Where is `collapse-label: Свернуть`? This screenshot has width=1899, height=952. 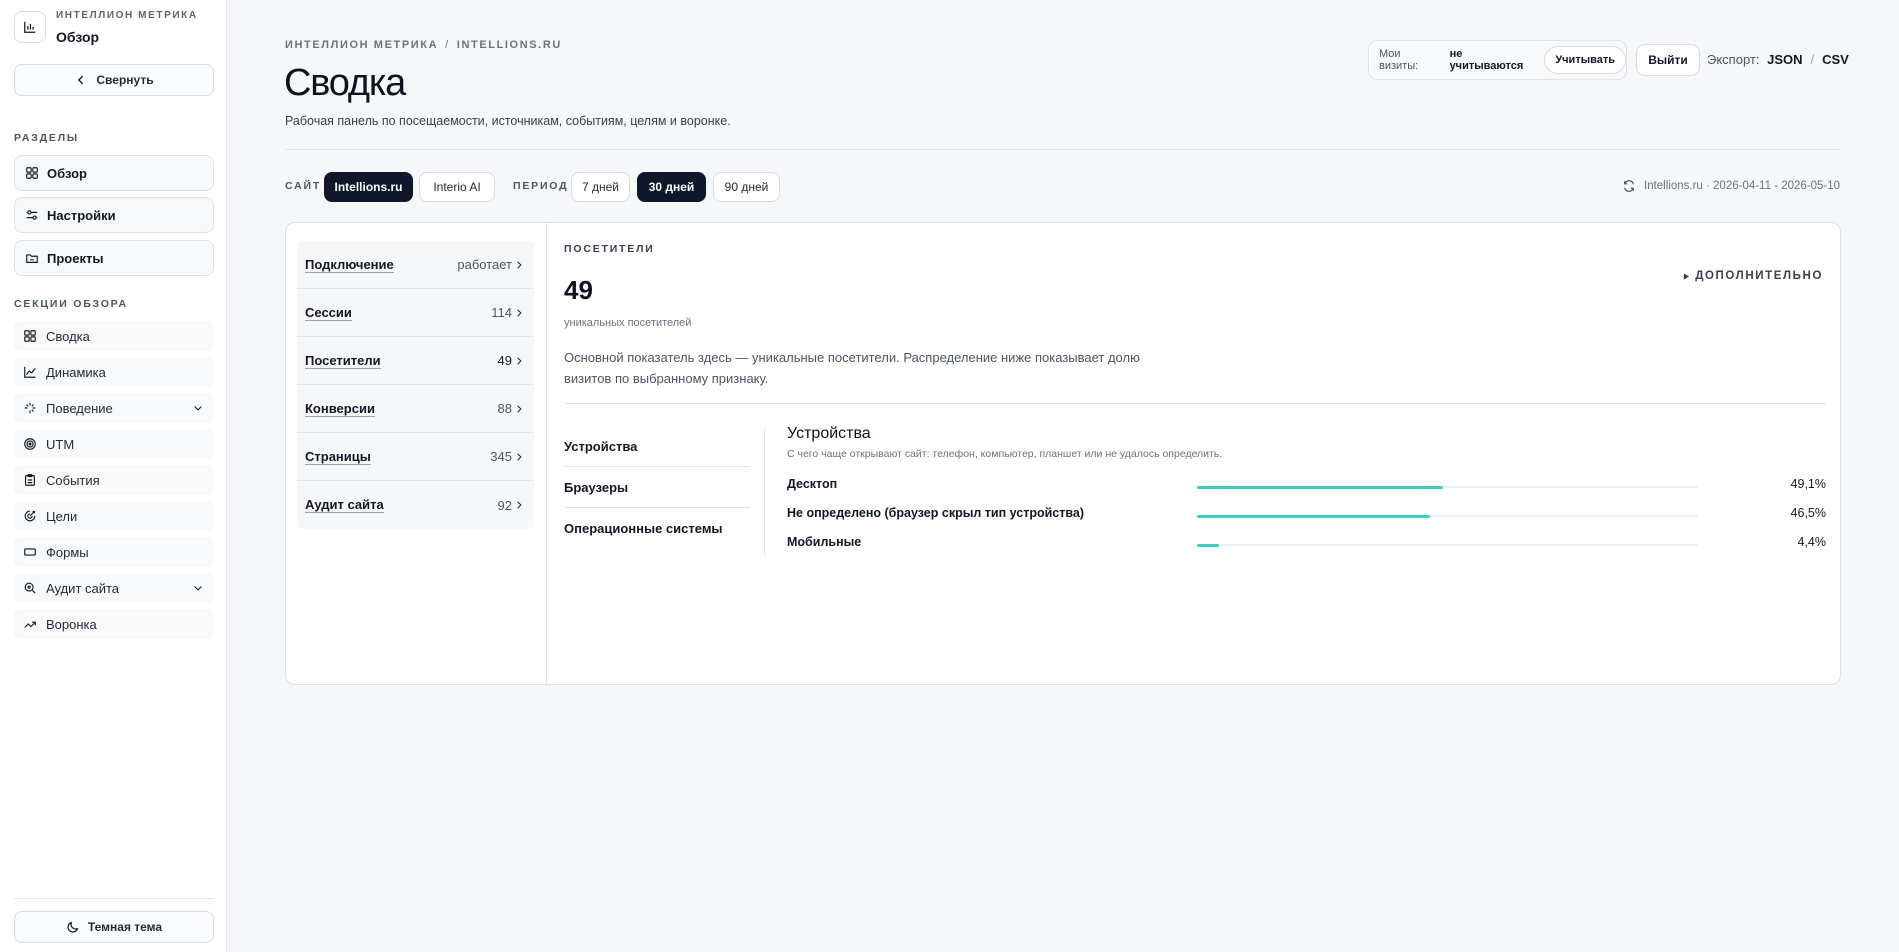 collapse-label: Свернуть is located at coordinates (125, 80).